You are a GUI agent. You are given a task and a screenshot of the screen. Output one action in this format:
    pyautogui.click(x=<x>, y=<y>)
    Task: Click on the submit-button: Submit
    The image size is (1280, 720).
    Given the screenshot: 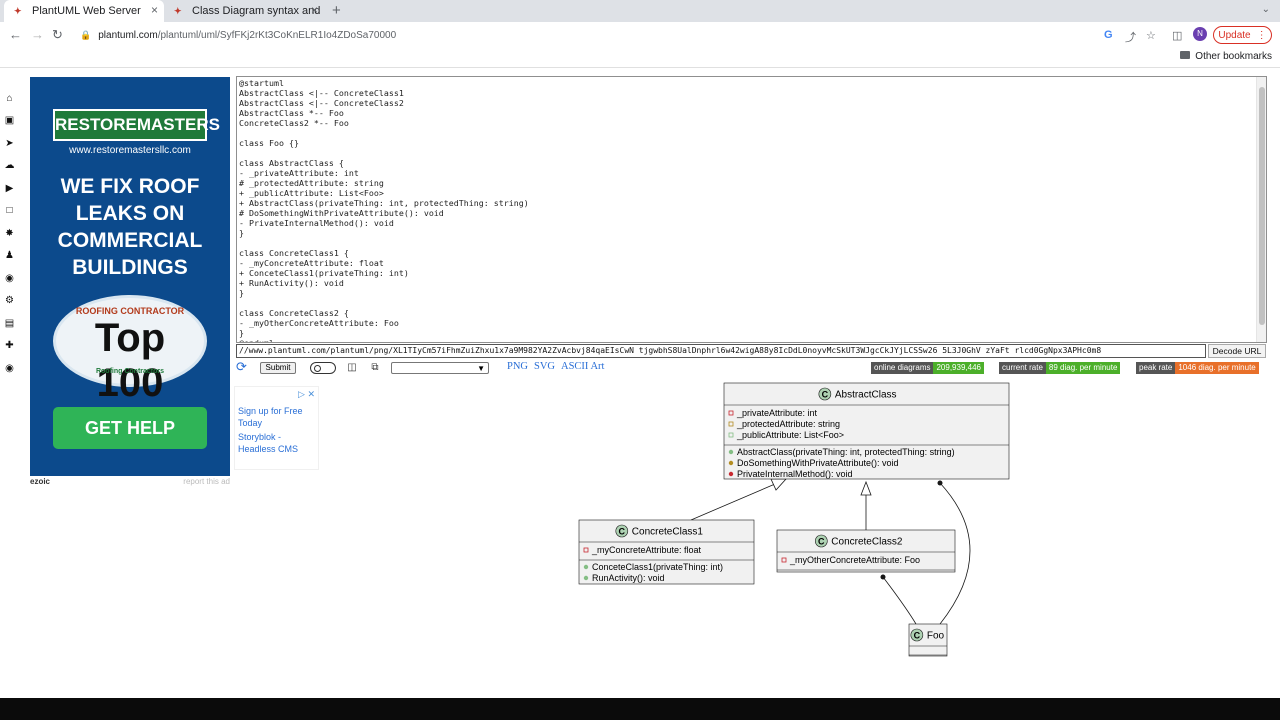 What is the action you would take?
    pyautogui.click(x=278, y=368)
    